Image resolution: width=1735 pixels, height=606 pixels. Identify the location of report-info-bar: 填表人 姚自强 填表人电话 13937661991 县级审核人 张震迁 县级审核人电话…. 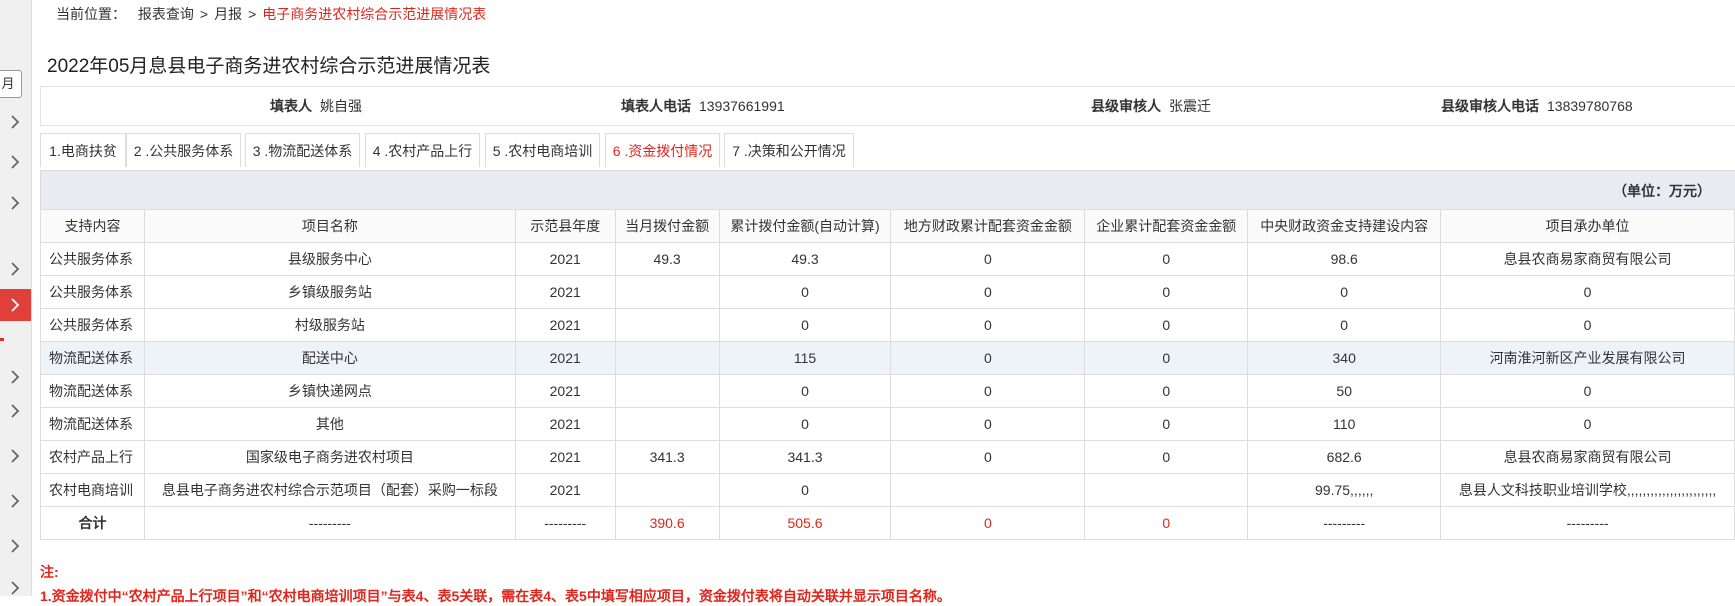
(887, 106).